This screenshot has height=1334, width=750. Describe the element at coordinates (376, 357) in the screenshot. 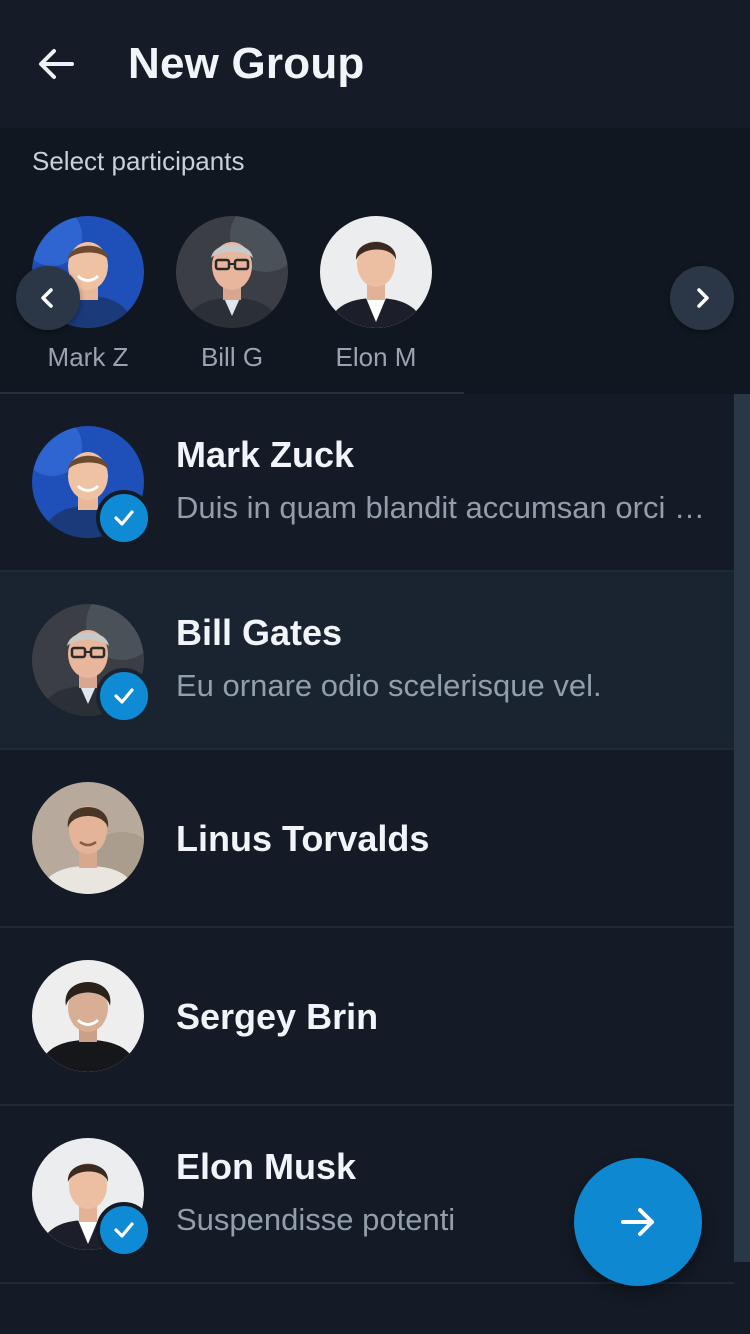

I see `chip-name: Elon M` at that location.